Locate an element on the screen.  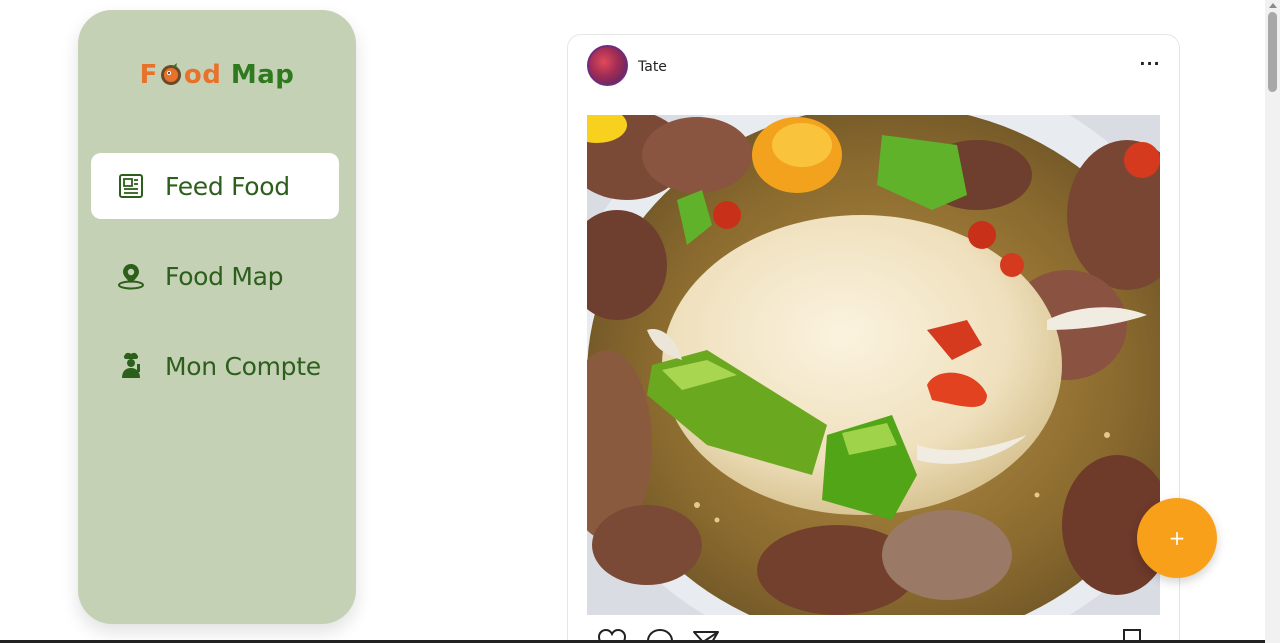
logo-text-green: Map is located at coordinates (262, 75).